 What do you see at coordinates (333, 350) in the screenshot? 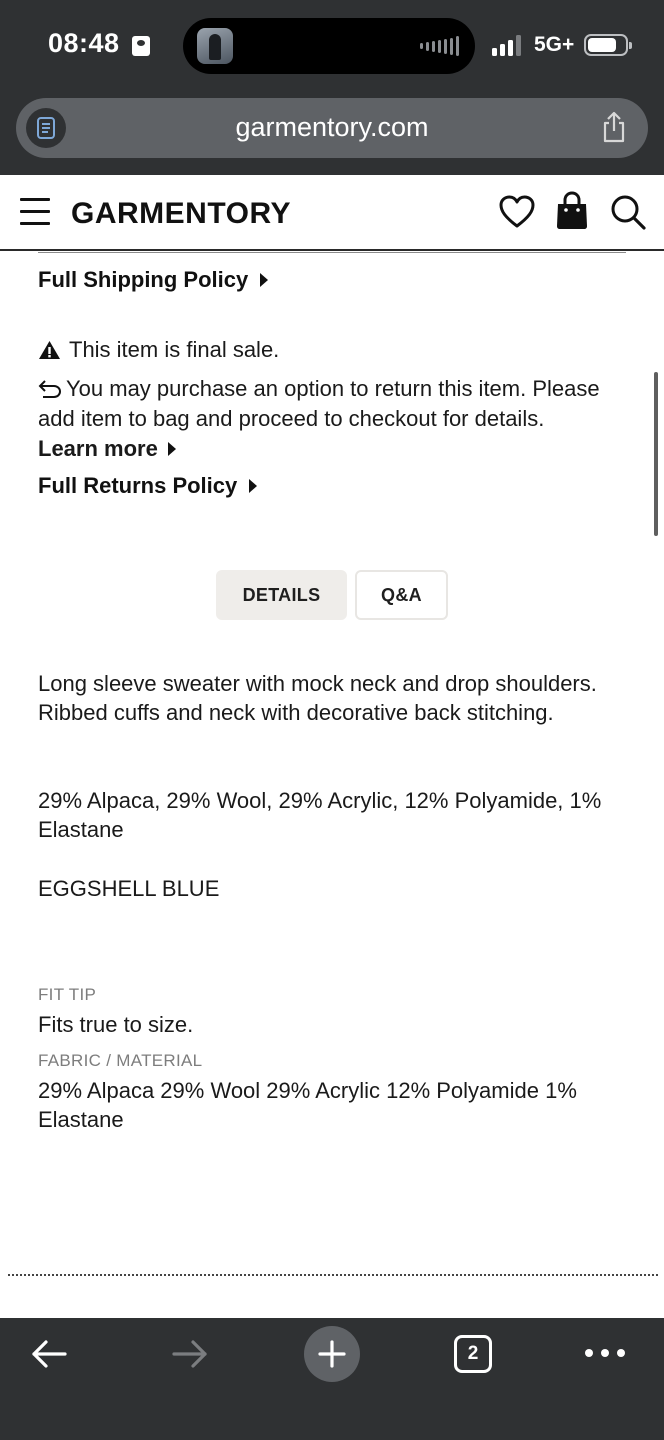
I see `final-sale-notice: This item is final sale.` at bounding box center [333, 350].